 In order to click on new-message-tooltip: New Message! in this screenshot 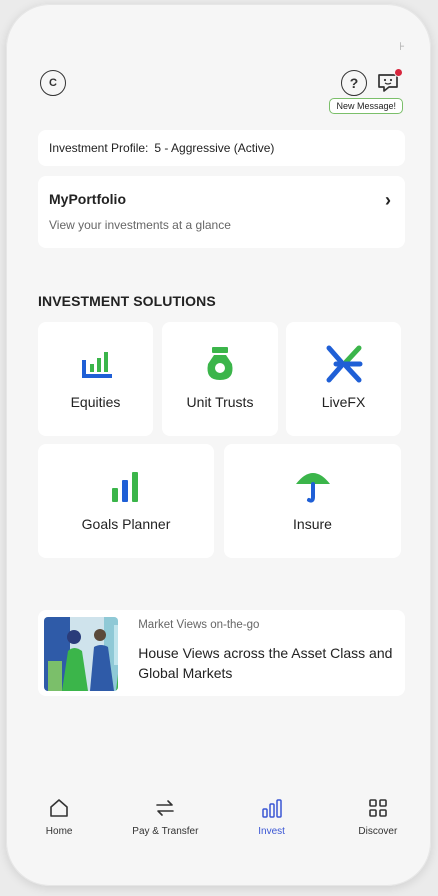, I will do `click(366, 106)`.